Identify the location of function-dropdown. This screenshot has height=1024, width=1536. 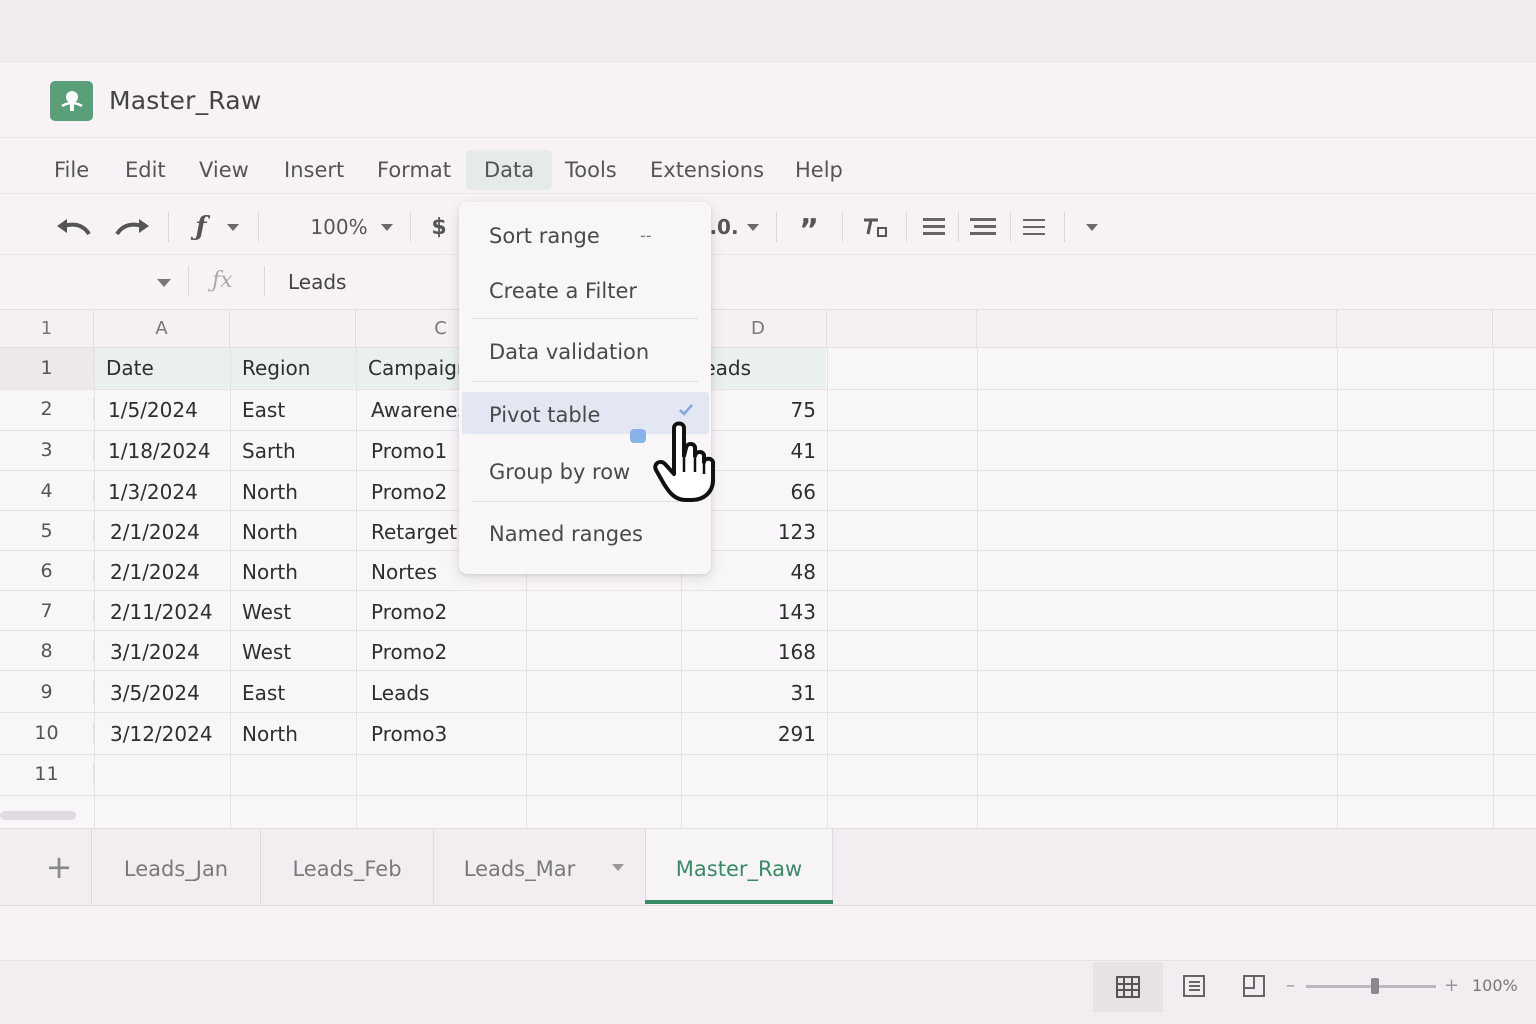
(233, 227).